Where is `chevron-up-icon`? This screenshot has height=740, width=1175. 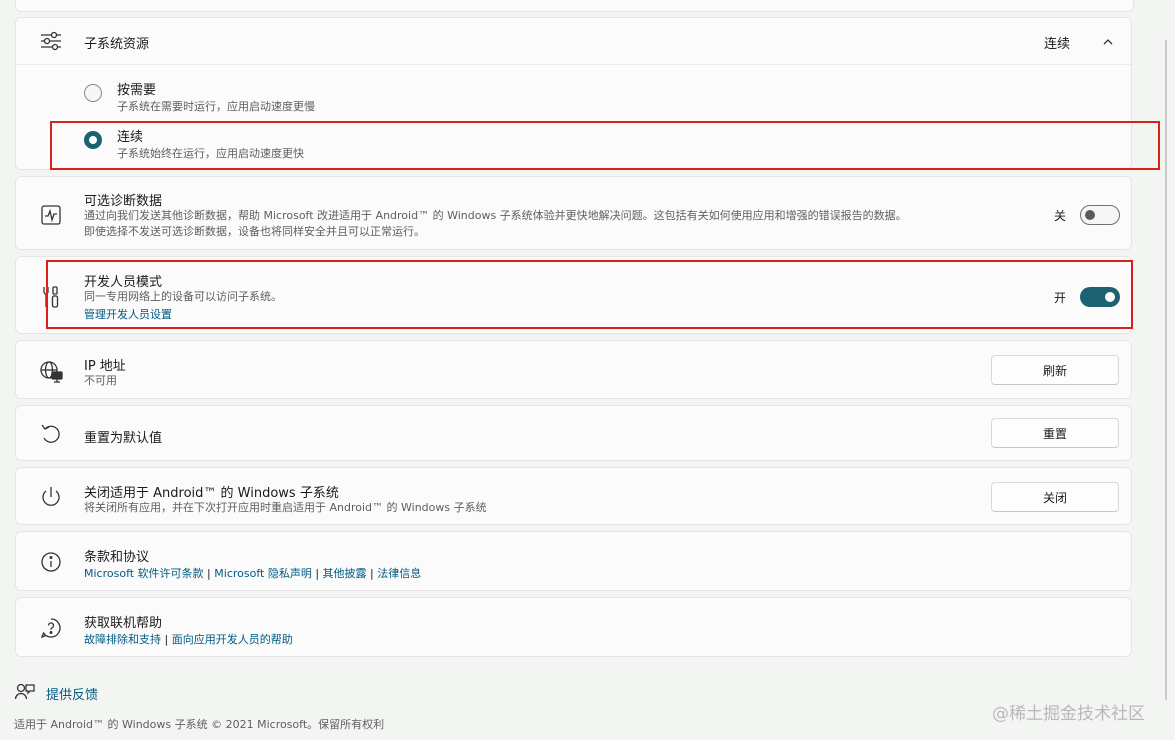
chevron-up-icon is located at coordinates (1108, 41).